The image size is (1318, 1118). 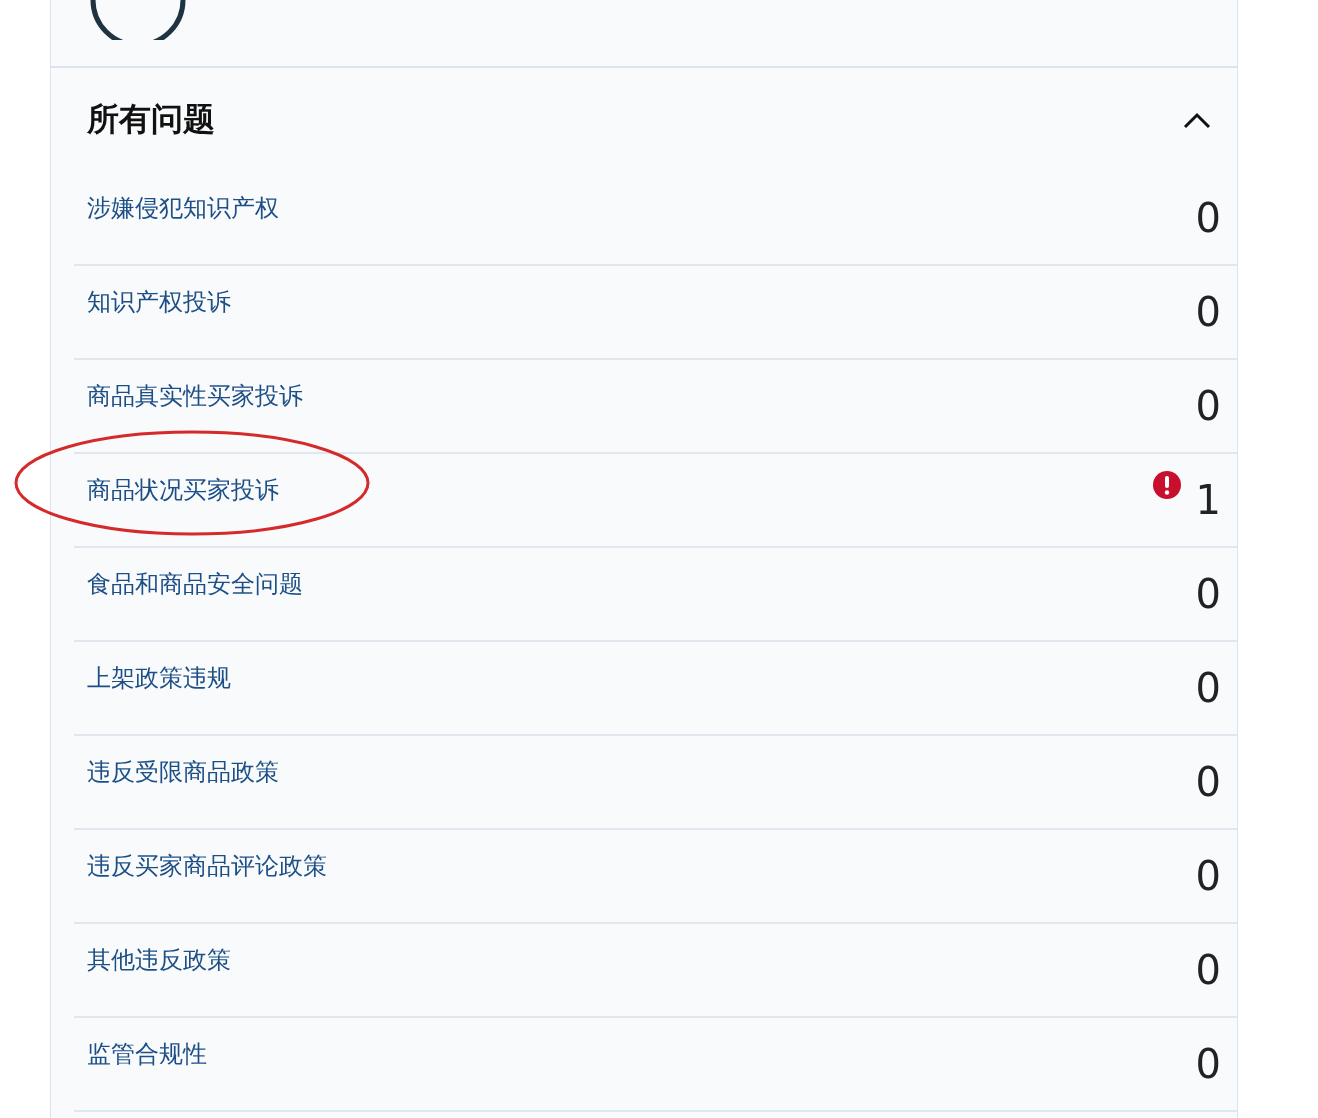 What do you see at coordinates (151, 119) in the screenshot?
I see `section-title: 所有问题` at bounding box center [151, 119].